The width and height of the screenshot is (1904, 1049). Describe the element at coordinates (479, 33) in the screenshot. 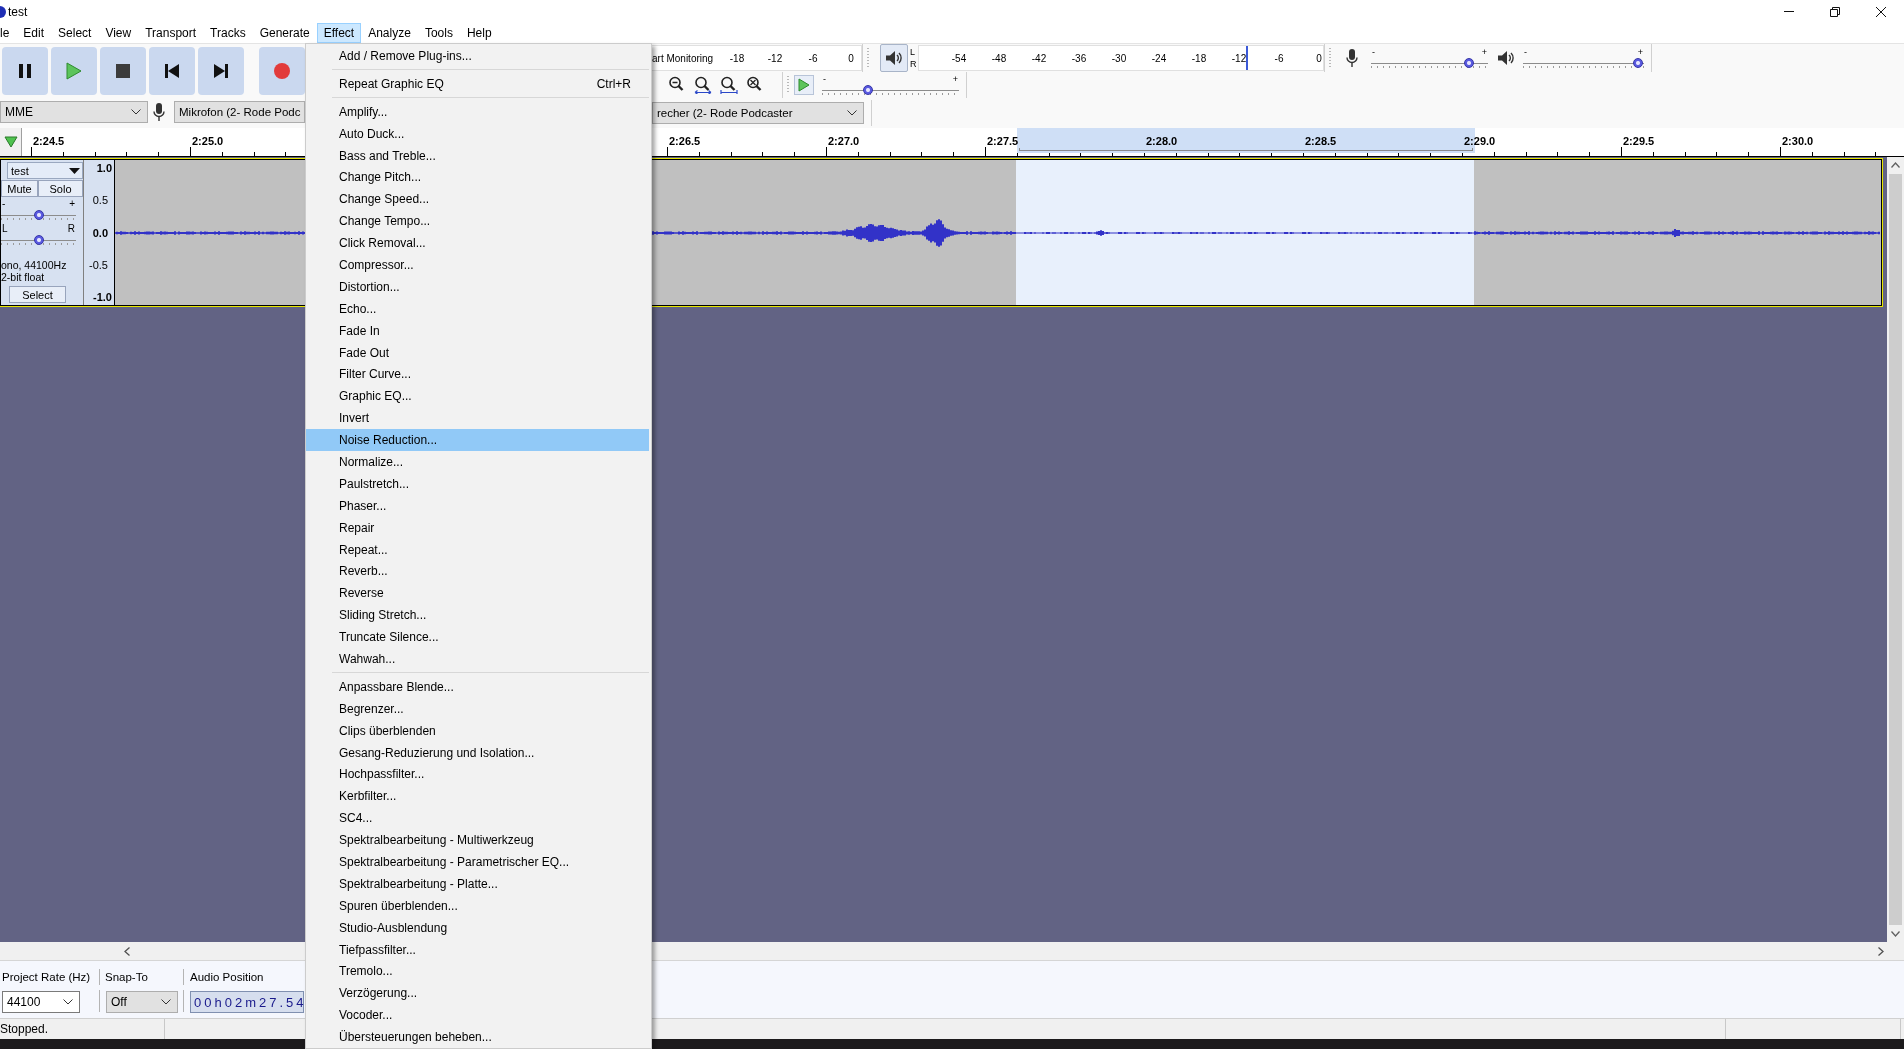

I see `menu-title: Help` at that location.